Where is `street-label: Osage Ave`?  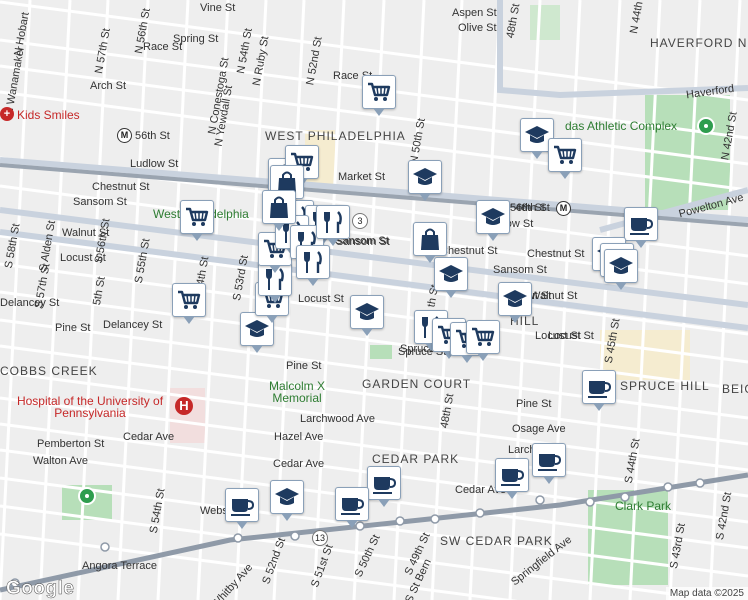 street-label: Osage Ave is located at coordinates (539, 429).